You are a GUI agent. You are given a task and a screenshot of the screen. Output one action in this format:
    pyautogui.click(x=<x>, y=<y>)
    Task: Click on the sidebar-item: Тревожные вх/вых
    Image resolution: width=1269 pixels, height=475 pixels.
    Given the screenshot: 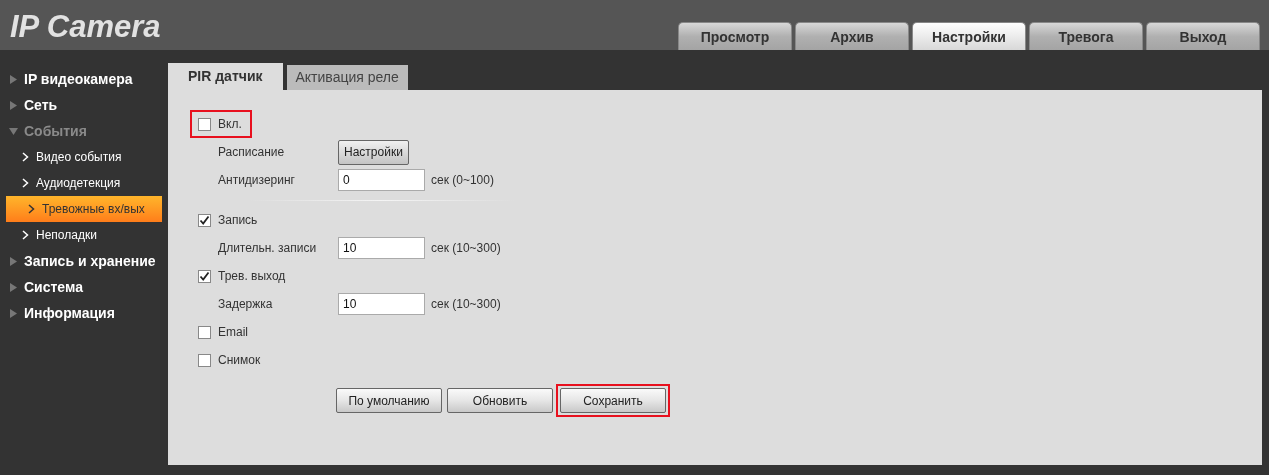 What is the action you would take?
    pyautogui.click(x=84, y=209)
    